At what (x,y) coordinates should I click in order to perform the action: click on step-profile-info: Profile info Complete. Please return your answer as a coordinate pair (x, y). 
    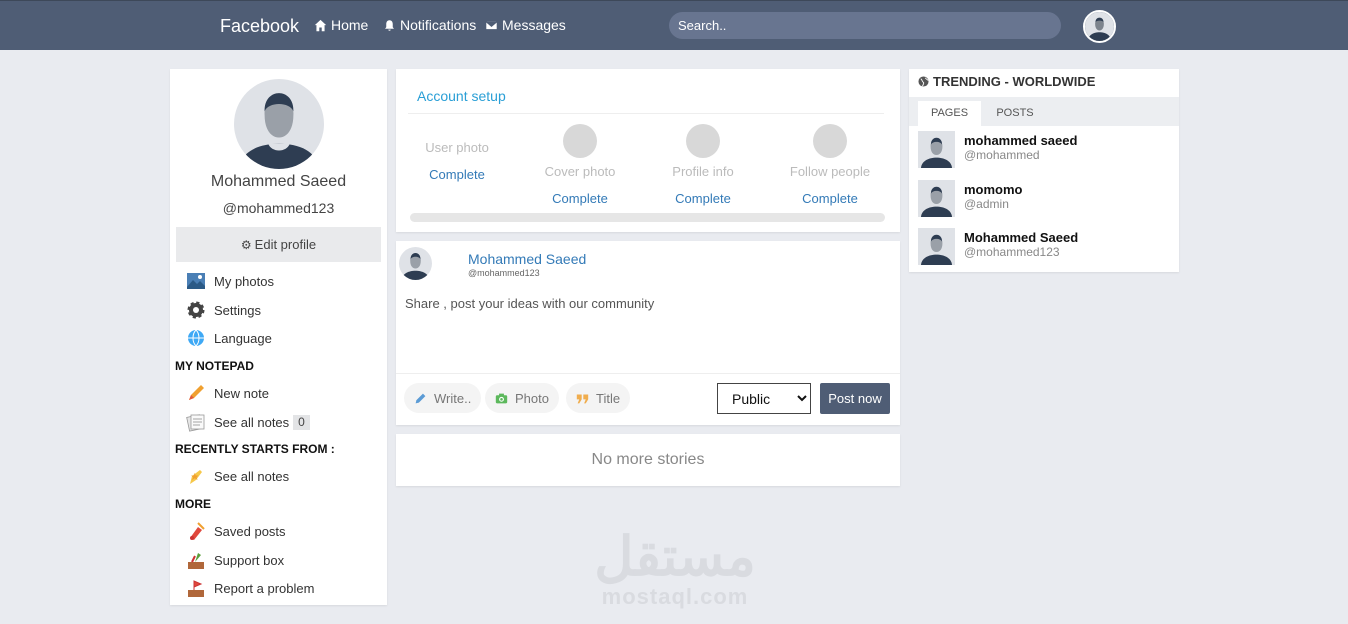
    Looking at the image, I should click on (703, 165).